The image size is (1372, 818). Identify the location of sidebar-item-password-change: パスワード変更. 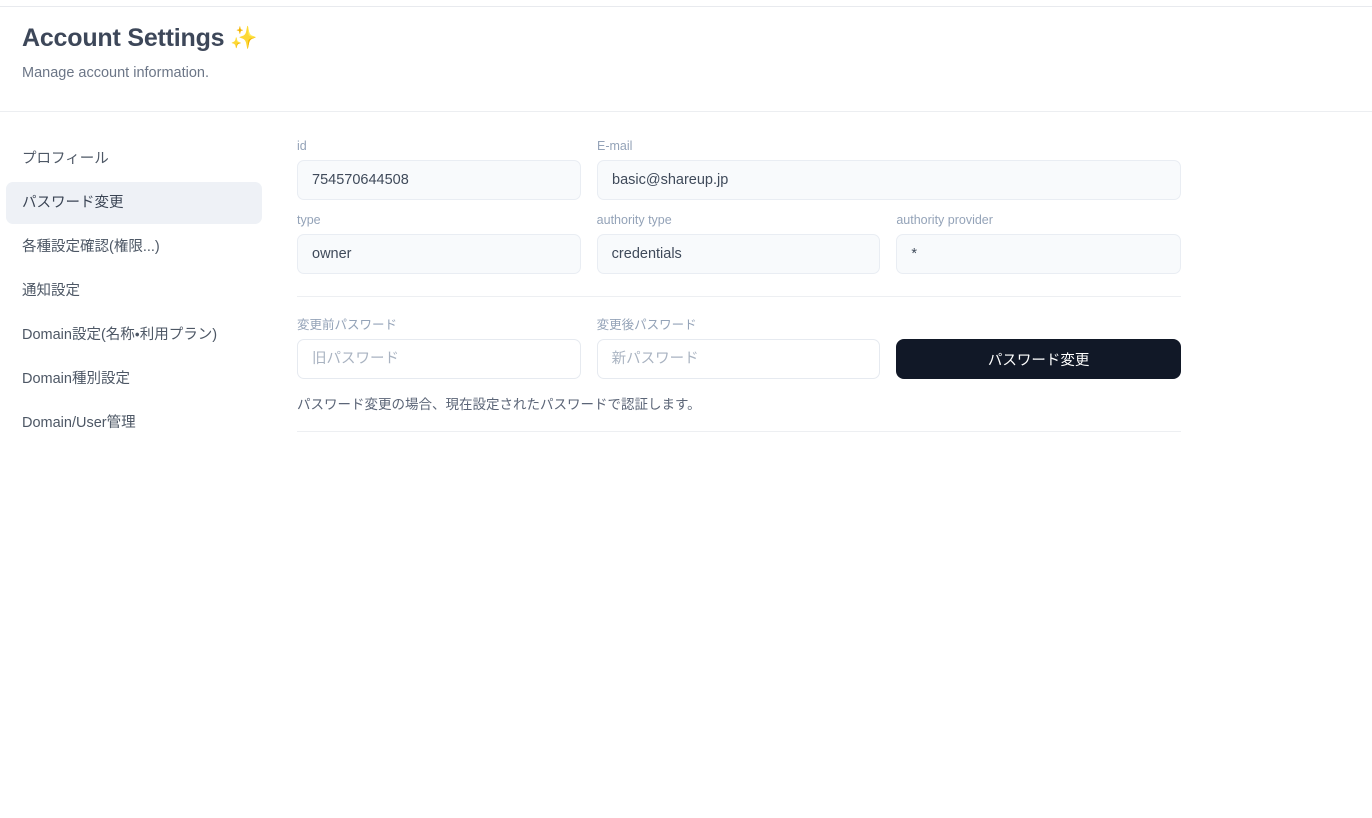
(134, 203).